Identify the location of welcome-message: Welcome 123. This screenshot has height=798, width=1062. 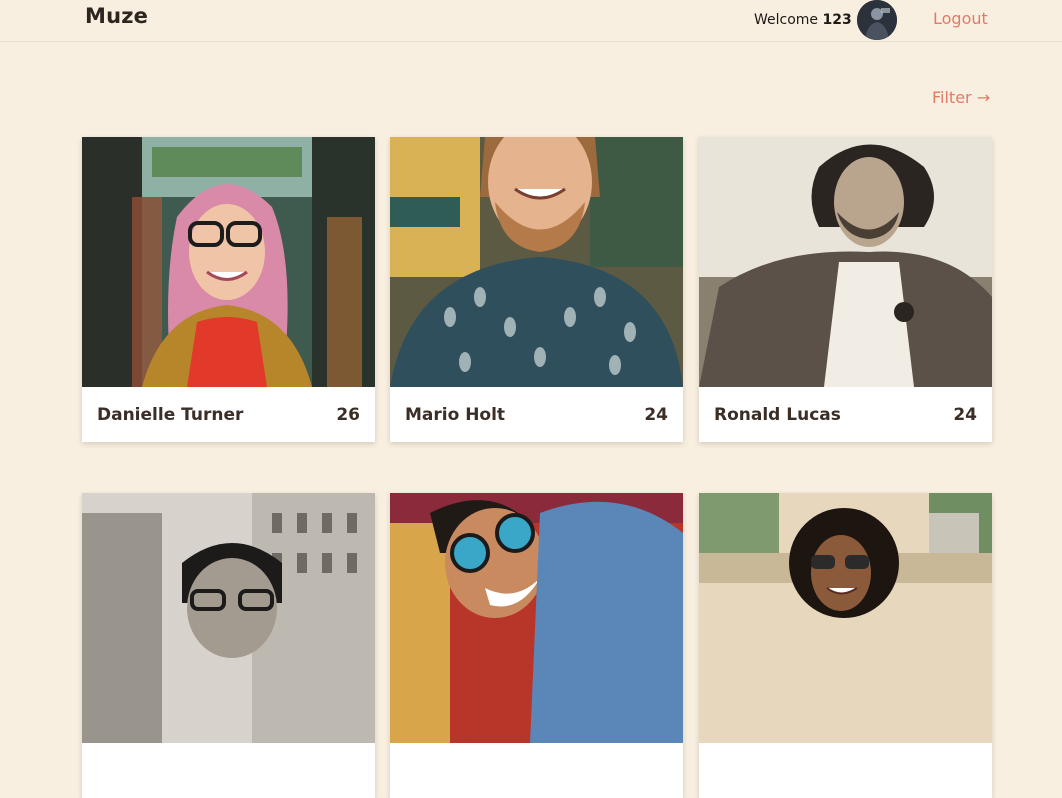
(803, 20).